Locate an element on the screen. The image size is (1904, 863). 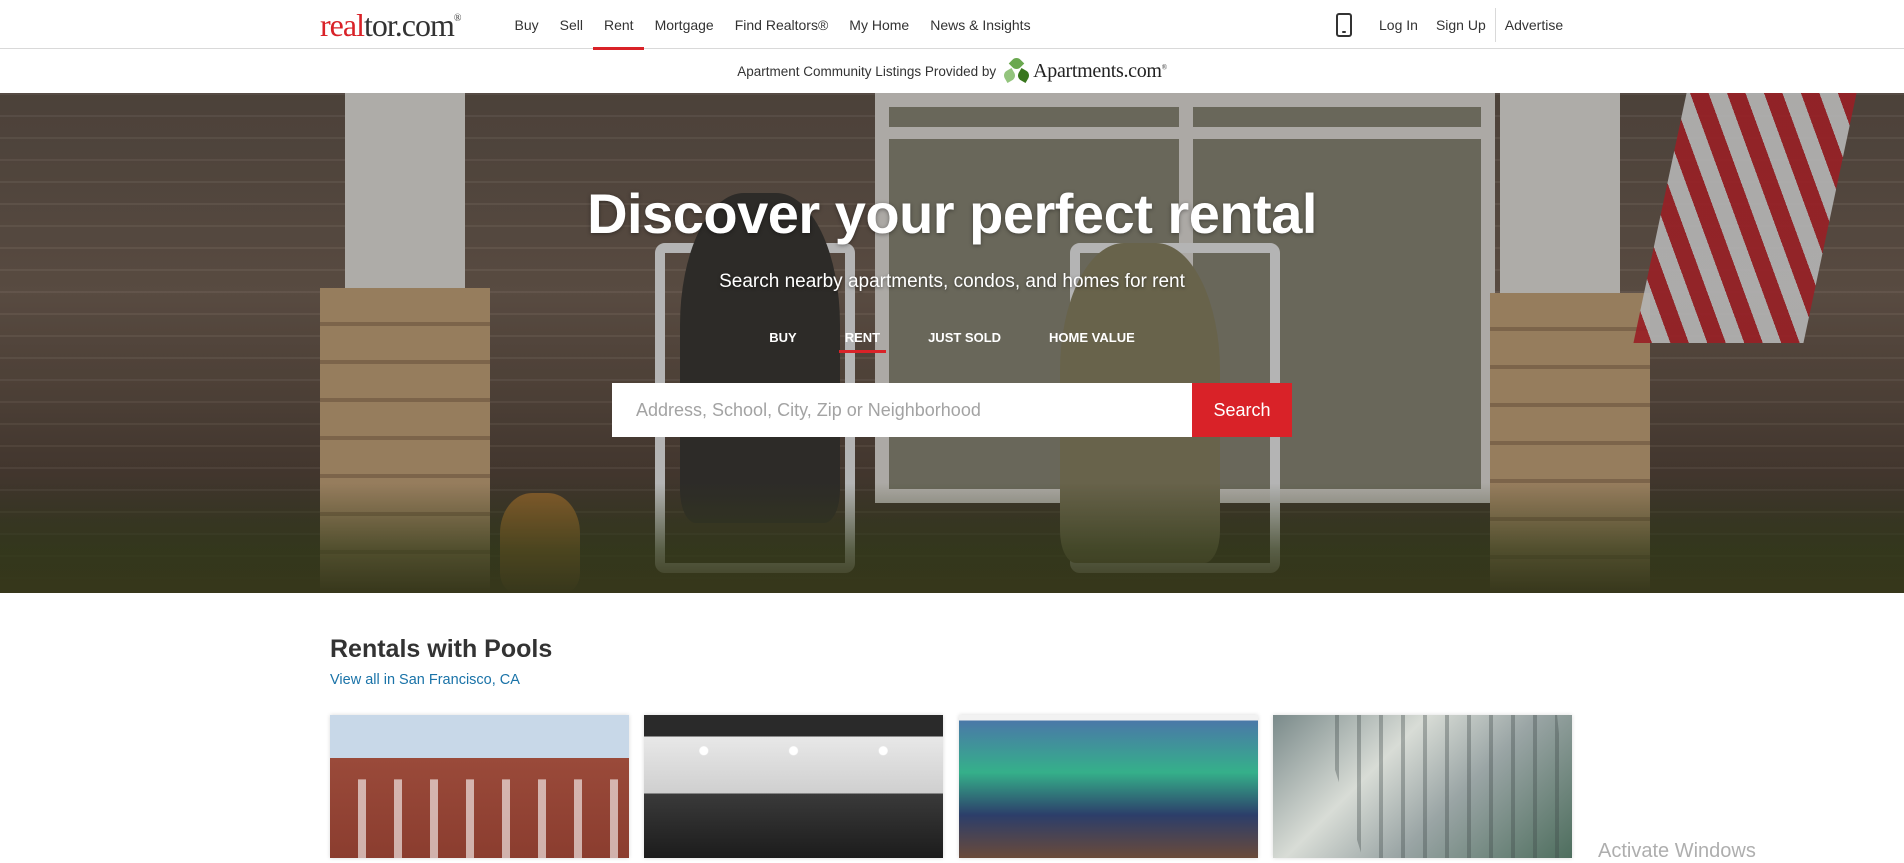
hero-title: Discover your perfect rental is located at coordinates (952, 213).